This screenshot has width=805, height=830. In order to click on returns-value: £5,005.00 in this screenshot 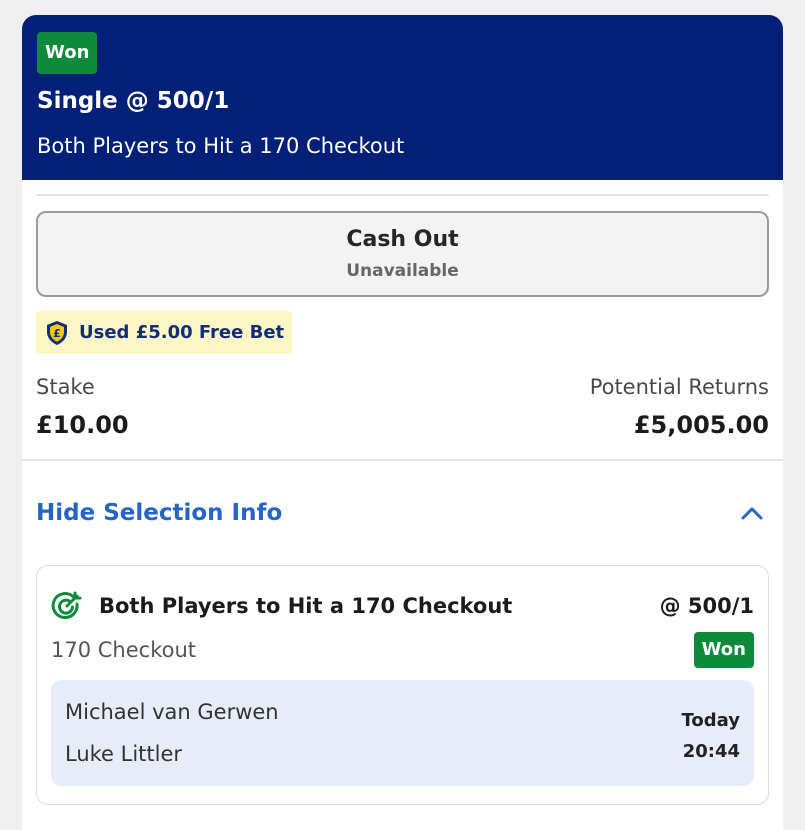, I will do `click(701, 425)`.